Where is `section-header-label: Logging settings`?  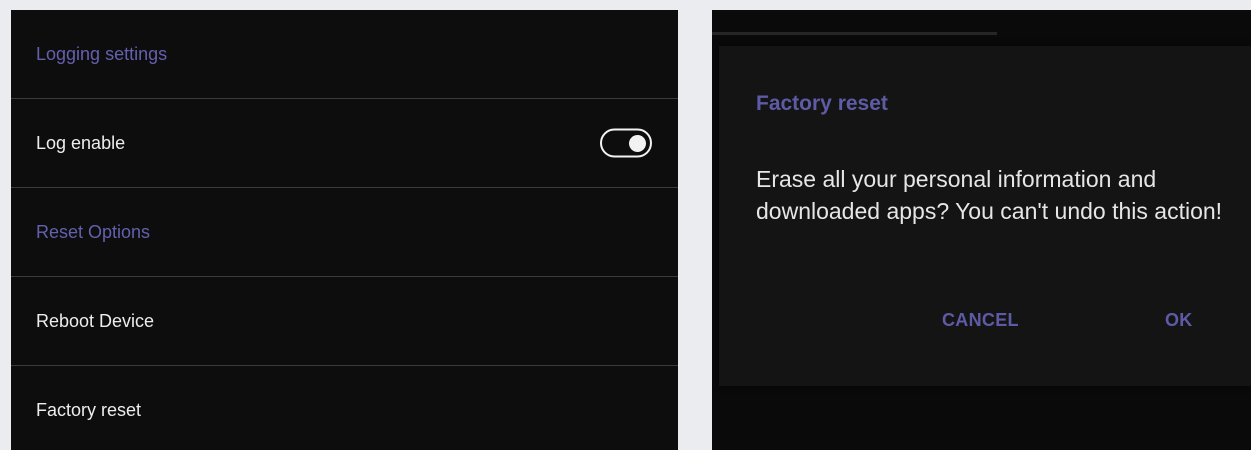 section-header-label: Logging settings is located at coordinates (102, 53).